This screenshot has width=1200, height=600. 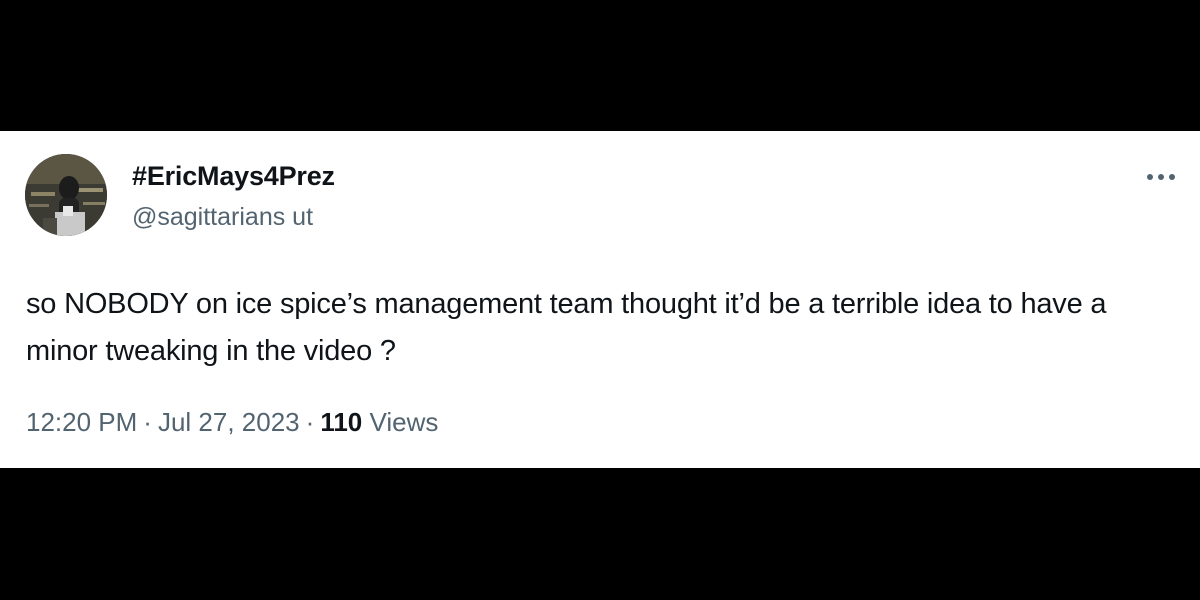 I want to click on avatar-image, so click(x=66, y=195).